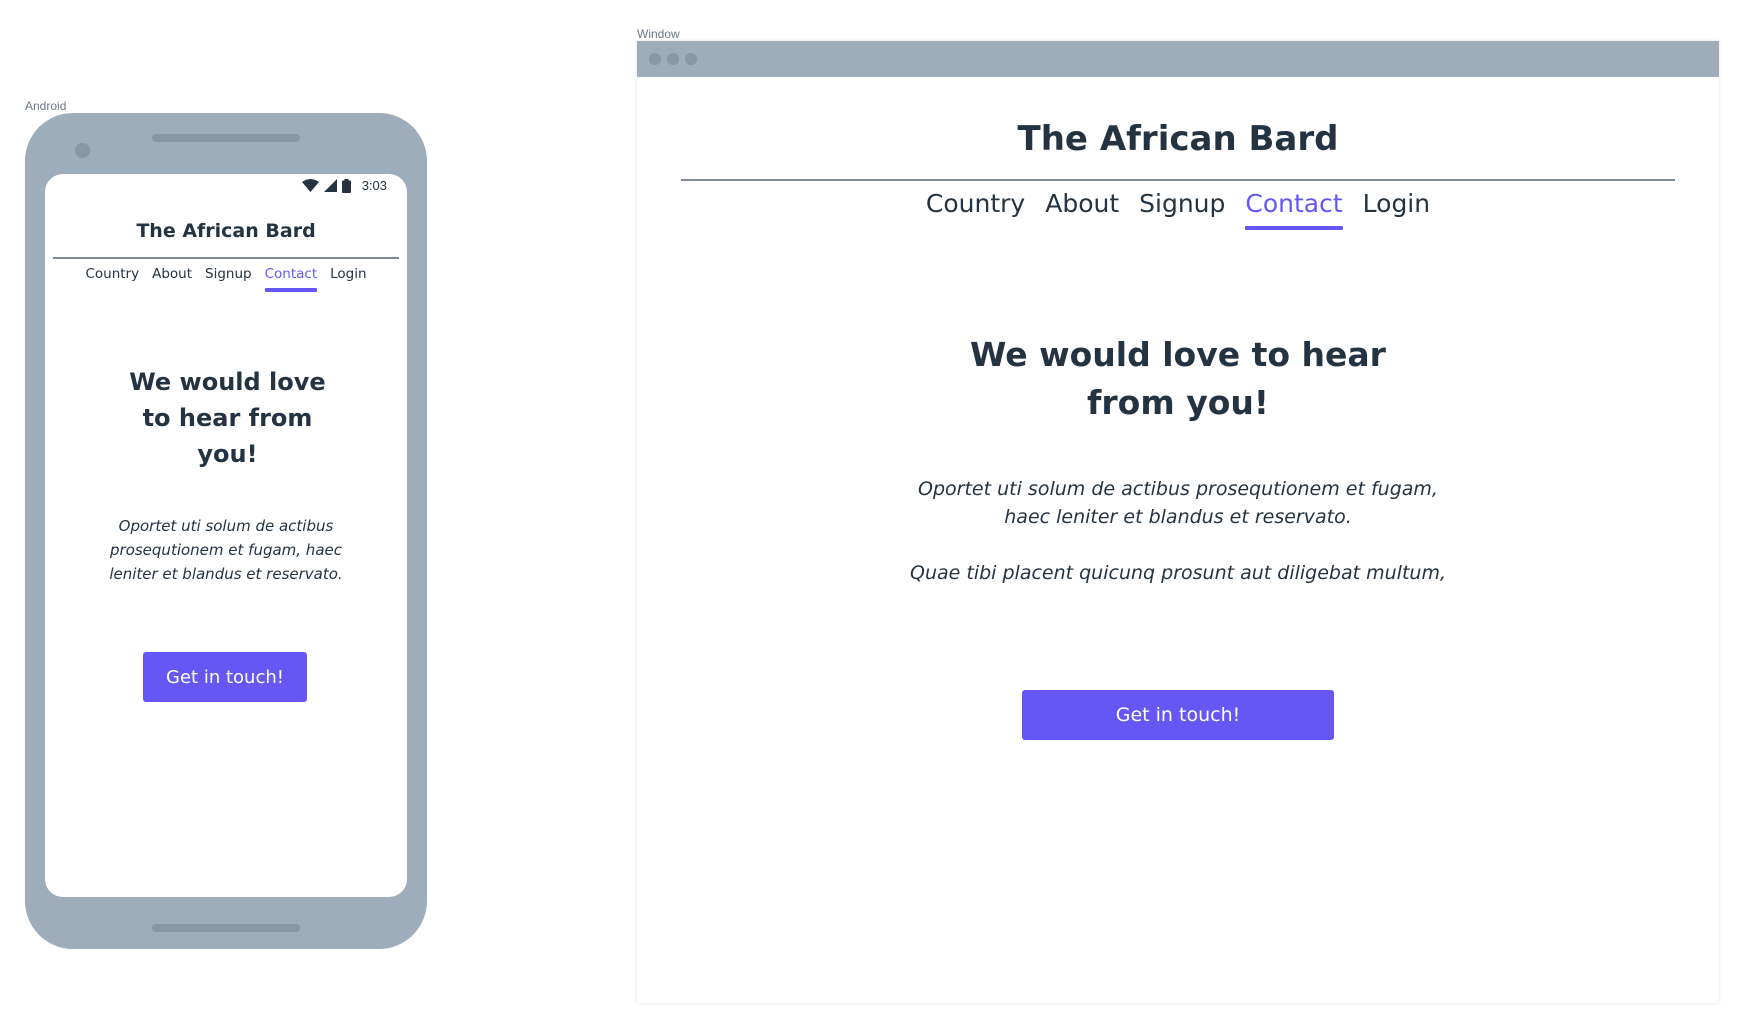  I want to click on heading-line: We would love to hear, so click(1178, 354).